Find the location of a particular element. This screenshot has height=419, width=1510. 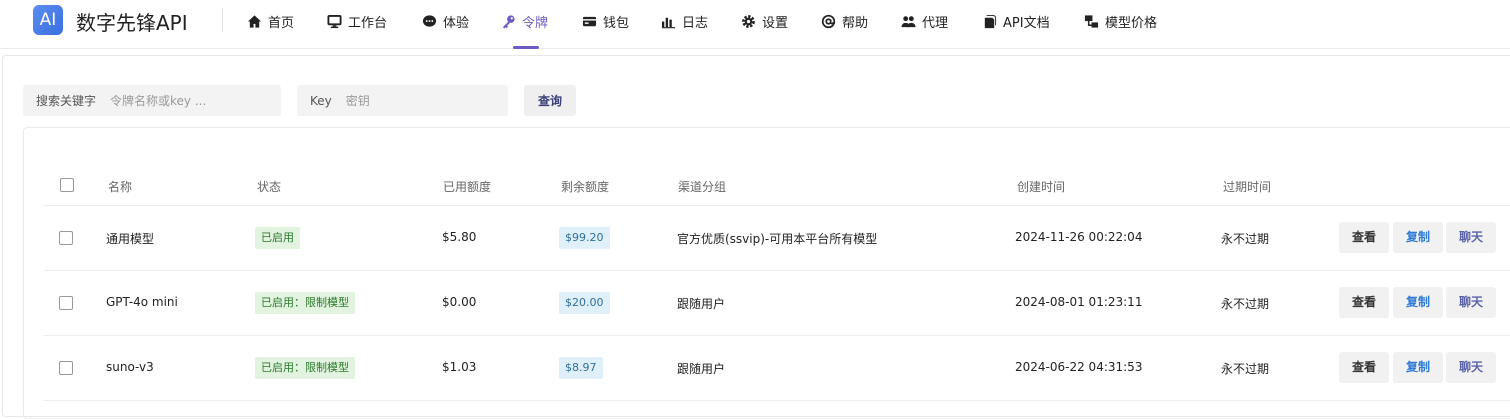

monitor-icon is located at coordinates (334, 21).